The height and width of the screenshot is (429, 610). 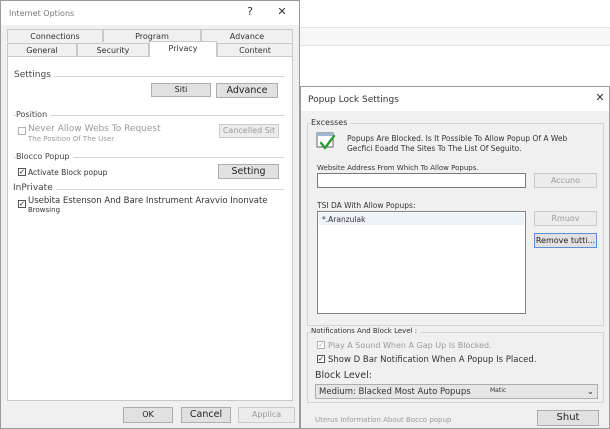 I want to click on background-app-strip, so click(x=455, y=37).